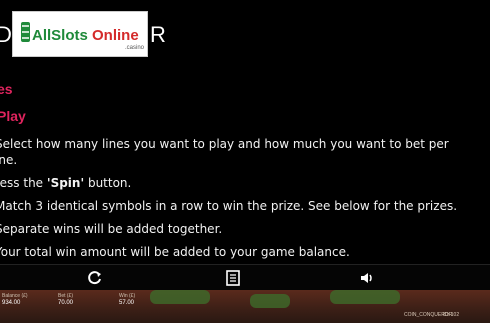 The image size is (490, 323). What do you see at coordinates (115, 35) in the screenshot?
I see `svg-text: Online` at bounding box center [115, 35].